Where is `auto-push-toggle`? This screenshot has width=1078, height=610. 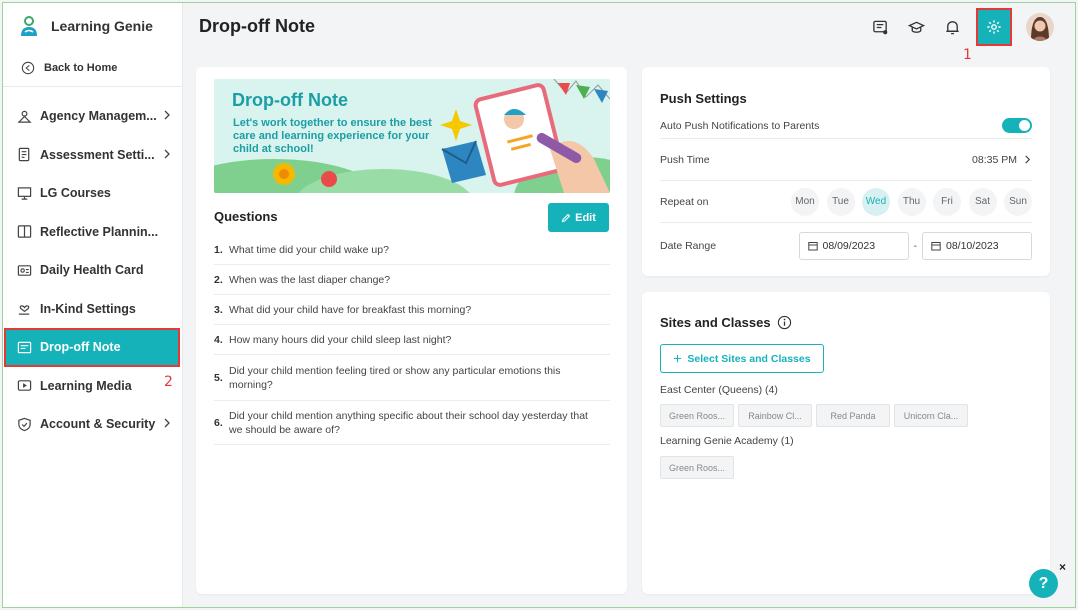 auto-push-toggle is located at coordinates (1017, 125).